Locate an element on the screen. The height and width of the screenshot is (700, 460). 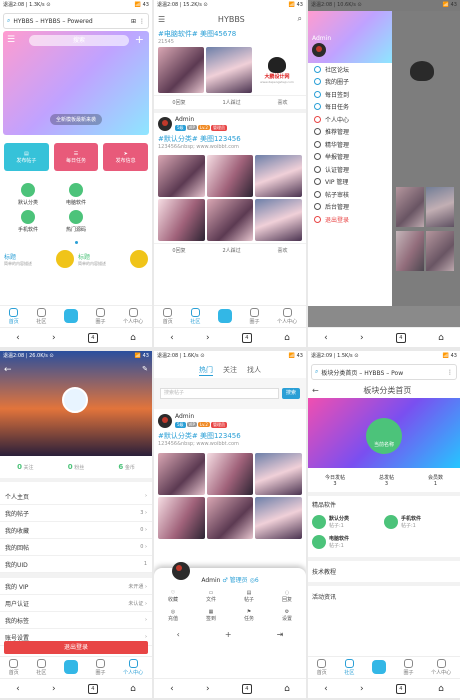
menu-forum: 社区论坛 is located at coordinates (350, 69).